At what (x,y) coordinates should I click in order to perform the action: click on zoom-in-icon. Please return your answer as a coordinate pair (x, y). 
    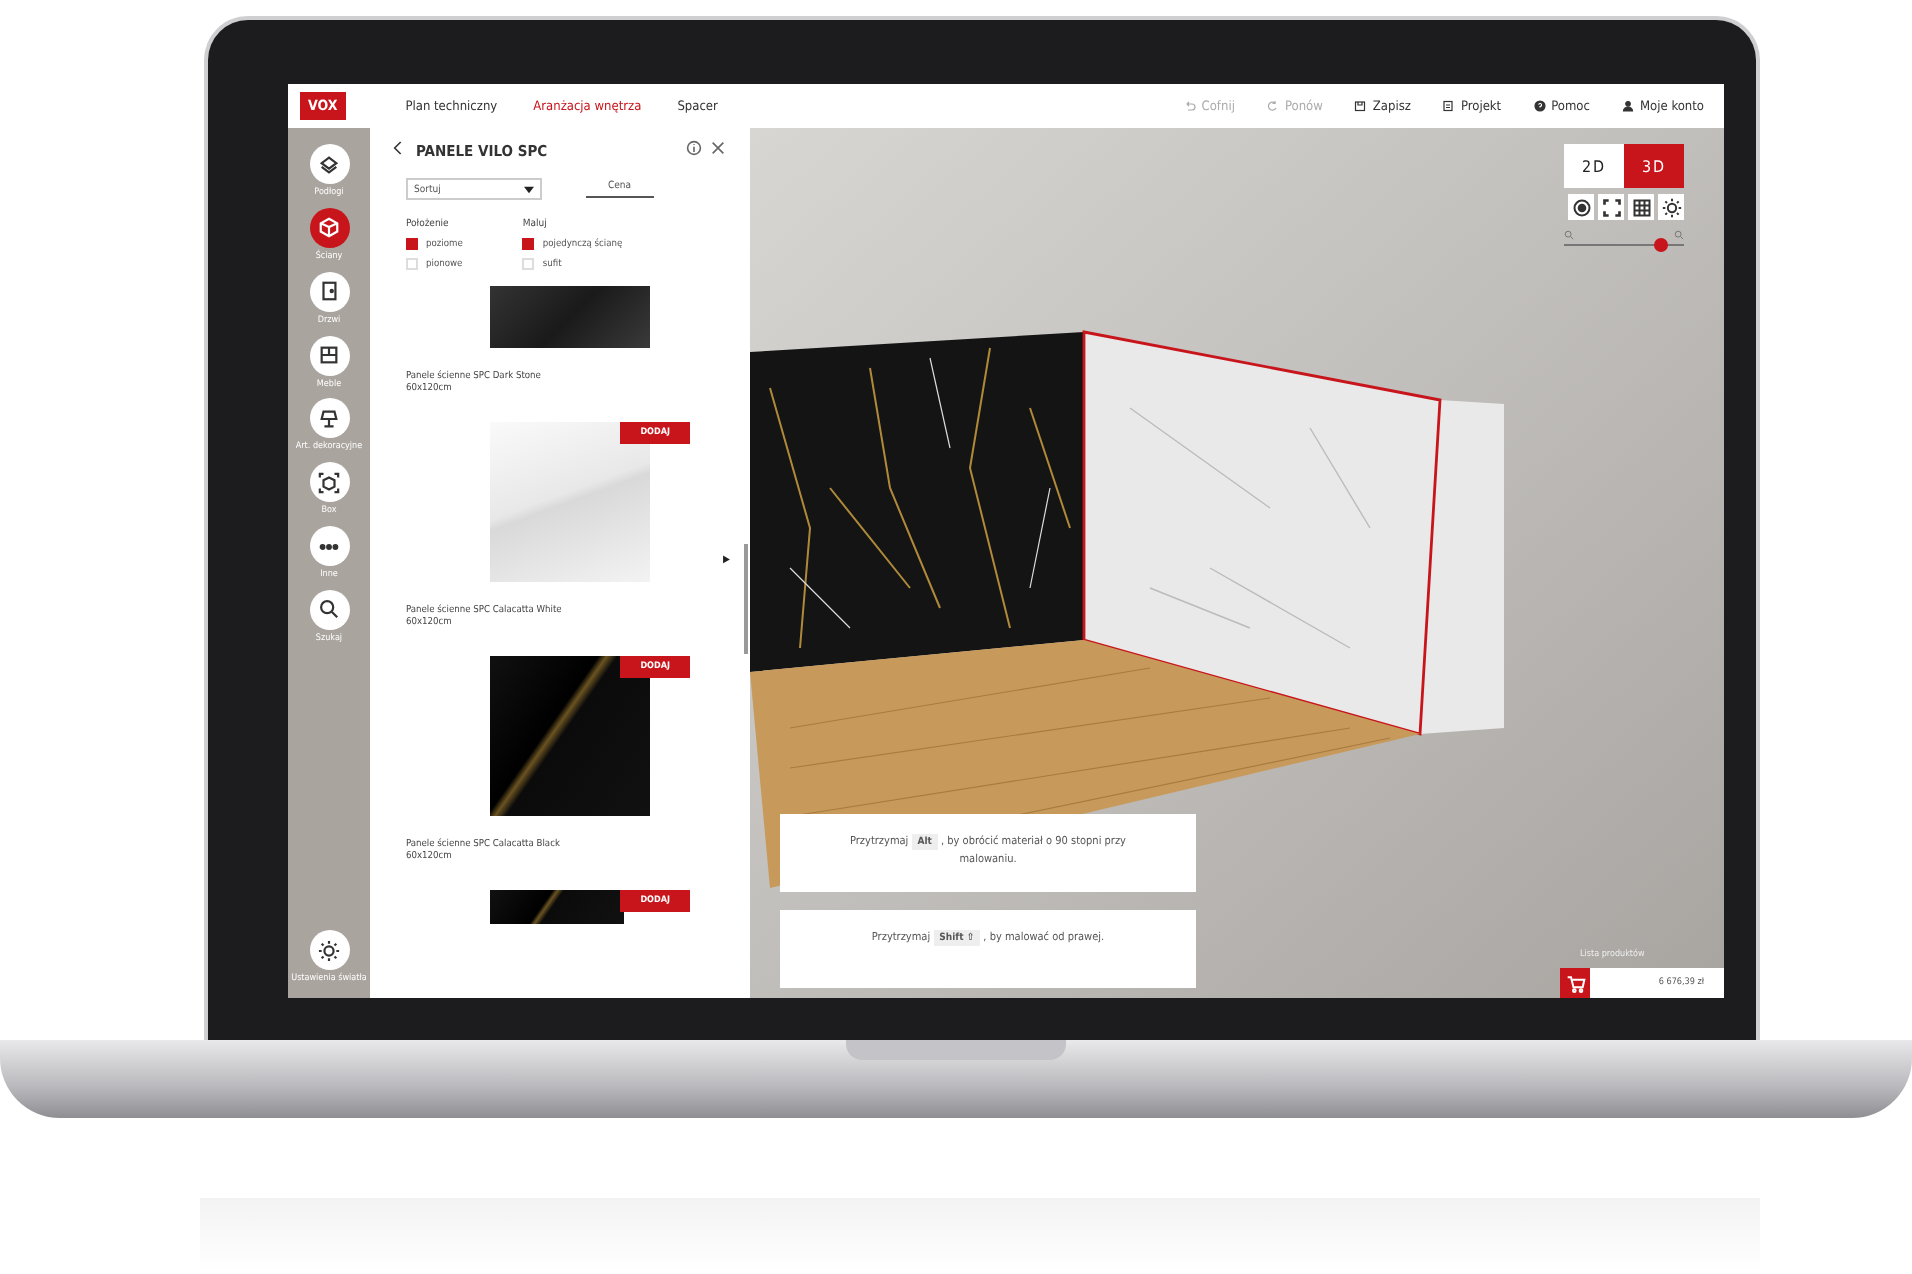
    Looking at the image, I should click on (1679, 235).